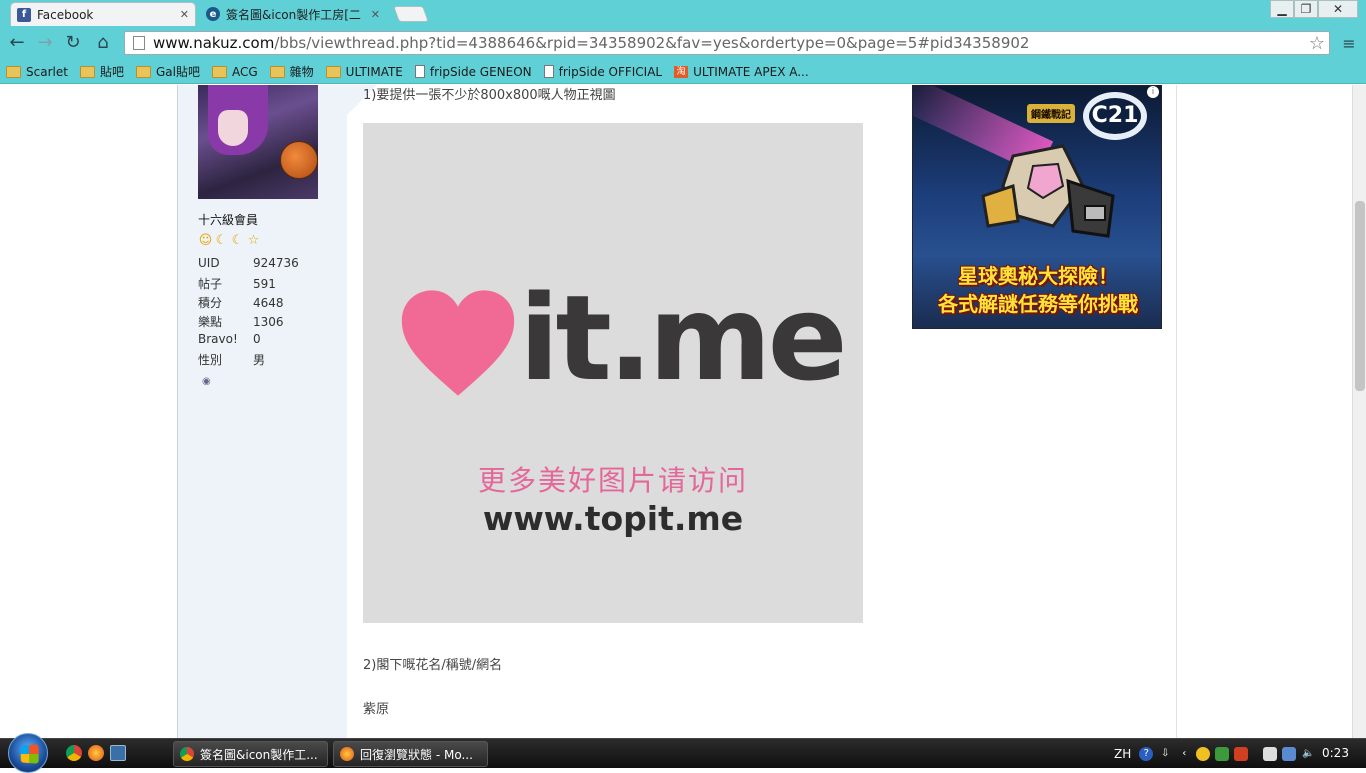  Describe the element at coordinates (473, 72) in the screenshot. I see `bookmark-item: fripSide GENEON` at that location.